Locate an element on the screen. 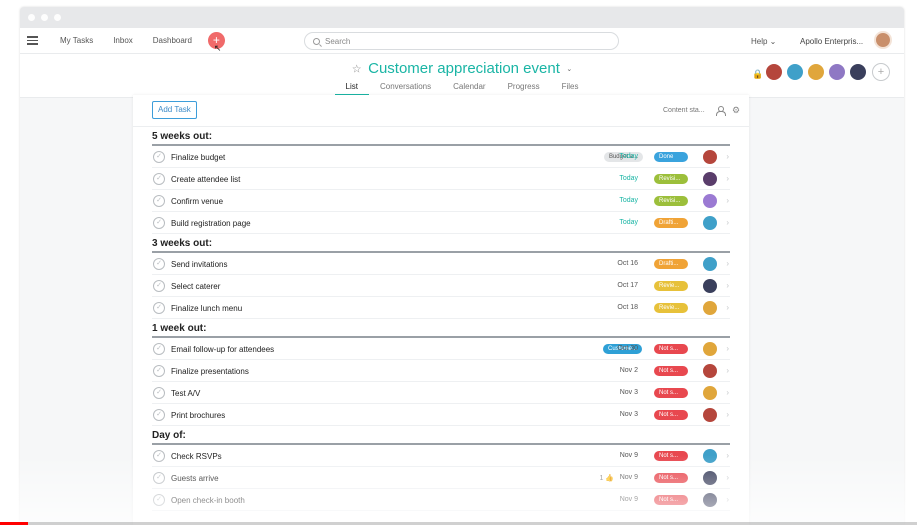 Image resolution: width=917 pixels, height=525 pixels. due-date: Oct 16 is located at coordinates (627, 263).